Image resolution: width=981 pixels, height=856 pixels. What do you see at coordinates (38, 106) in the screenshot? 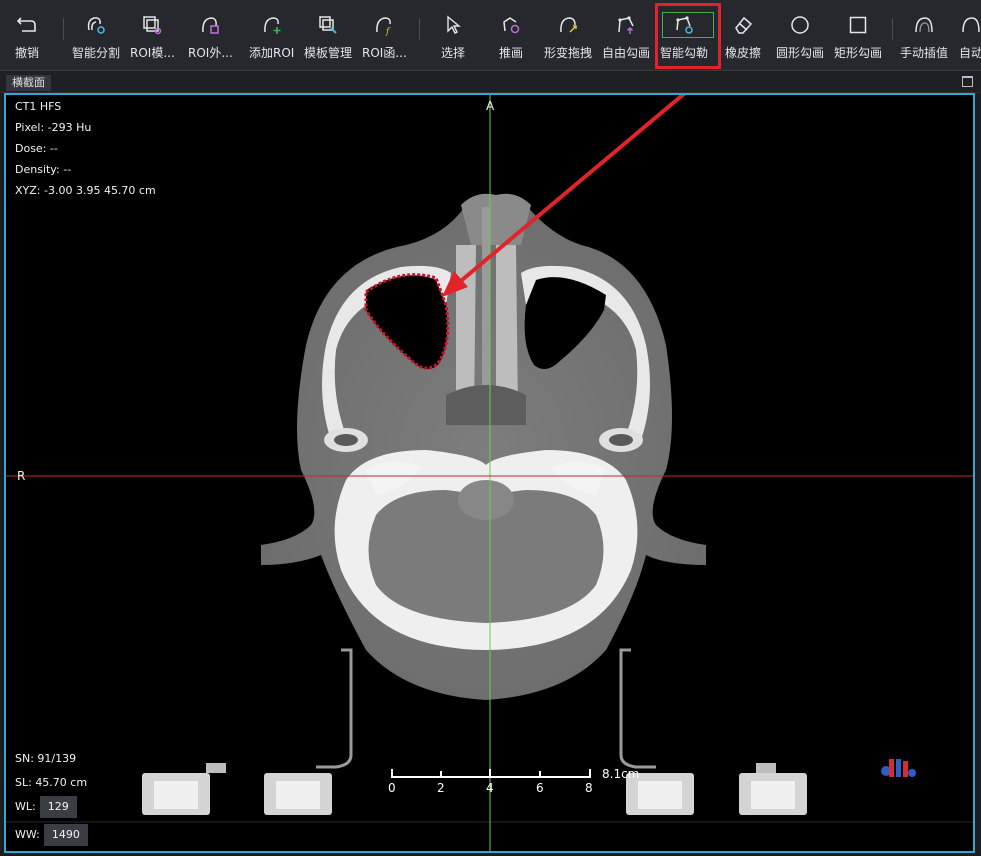
I see `series-label: CT1 HFS` at bounding box center [38, 106].